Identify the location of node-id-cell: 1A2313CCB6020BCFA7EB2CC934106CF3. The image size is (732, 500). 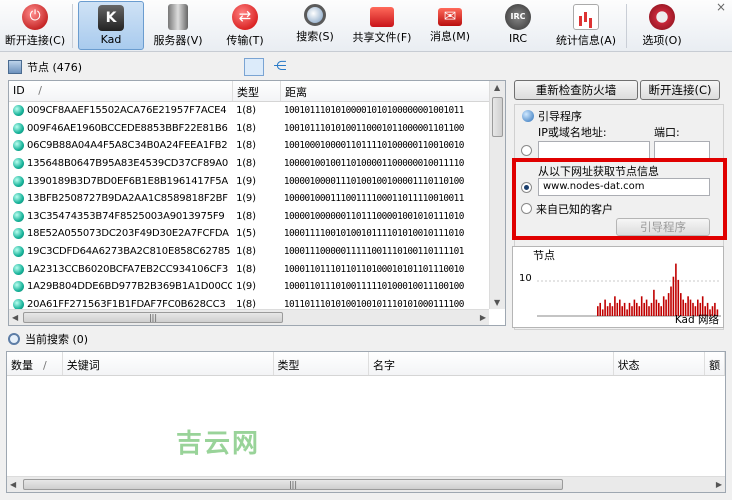
(120, 269).